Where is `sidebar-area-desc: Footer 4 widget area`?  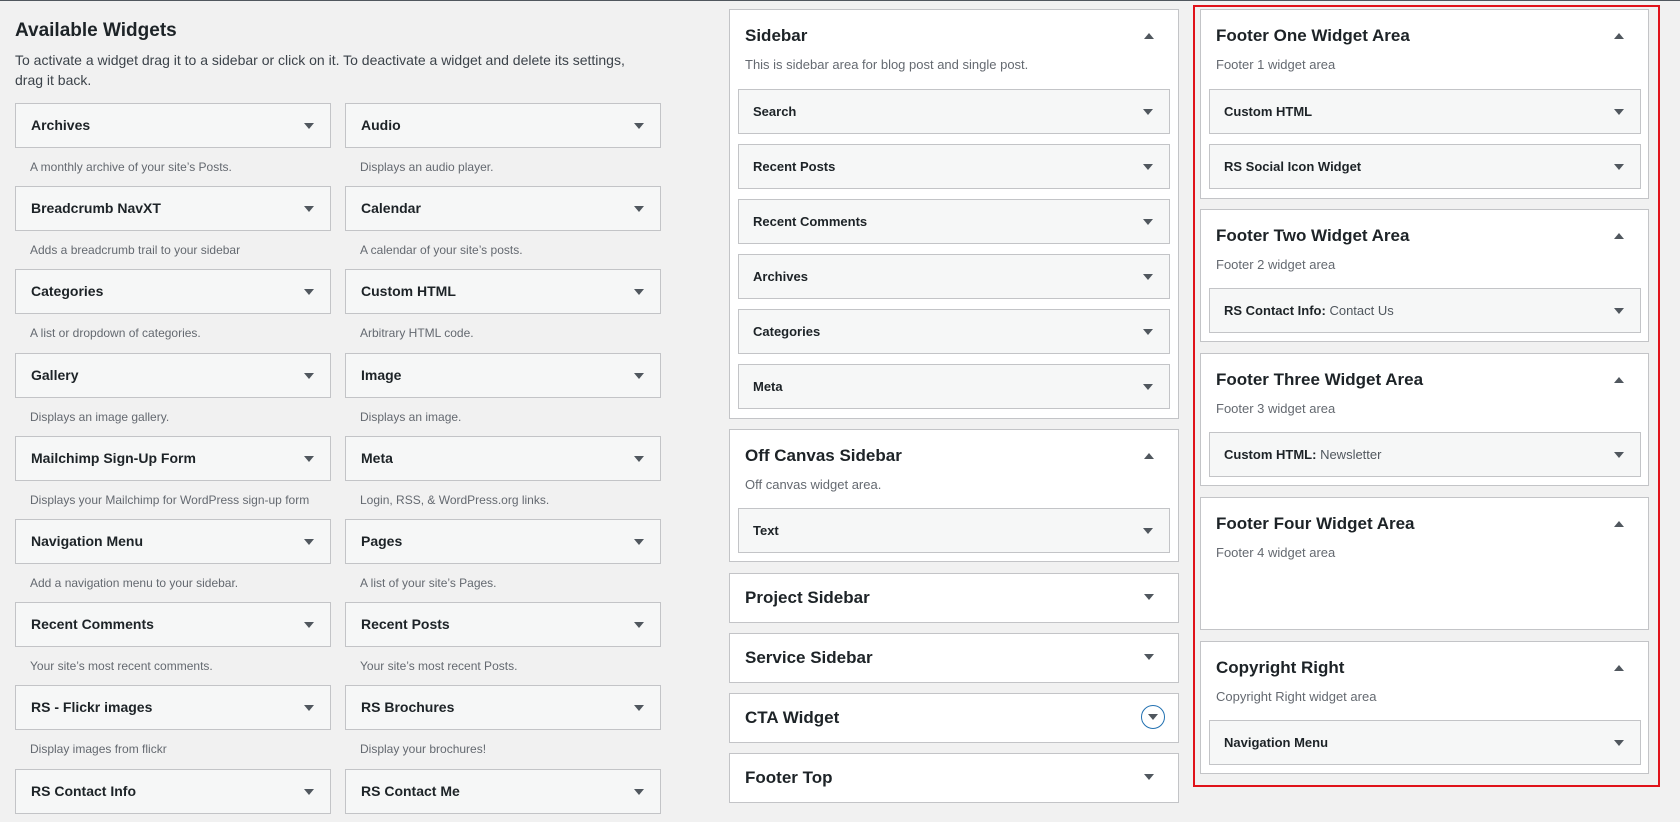 sidebar-area-desc: Footer 4 widget area is located at coordinates (1276, 552).